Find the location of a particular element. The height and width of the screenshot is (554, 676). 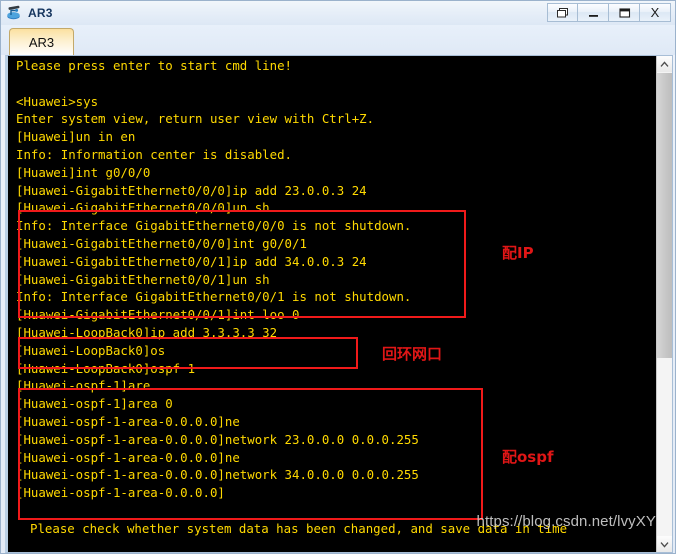

annotation-loopback: 回环网口 is located at coordinates (412, 354).